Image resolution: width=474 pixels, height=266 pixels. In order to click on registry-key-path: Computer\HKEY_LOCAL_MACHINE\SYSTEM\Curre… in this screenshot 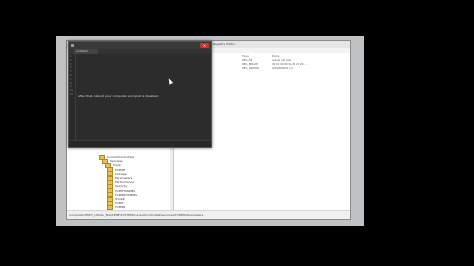, I will do `click(136, 215)`.